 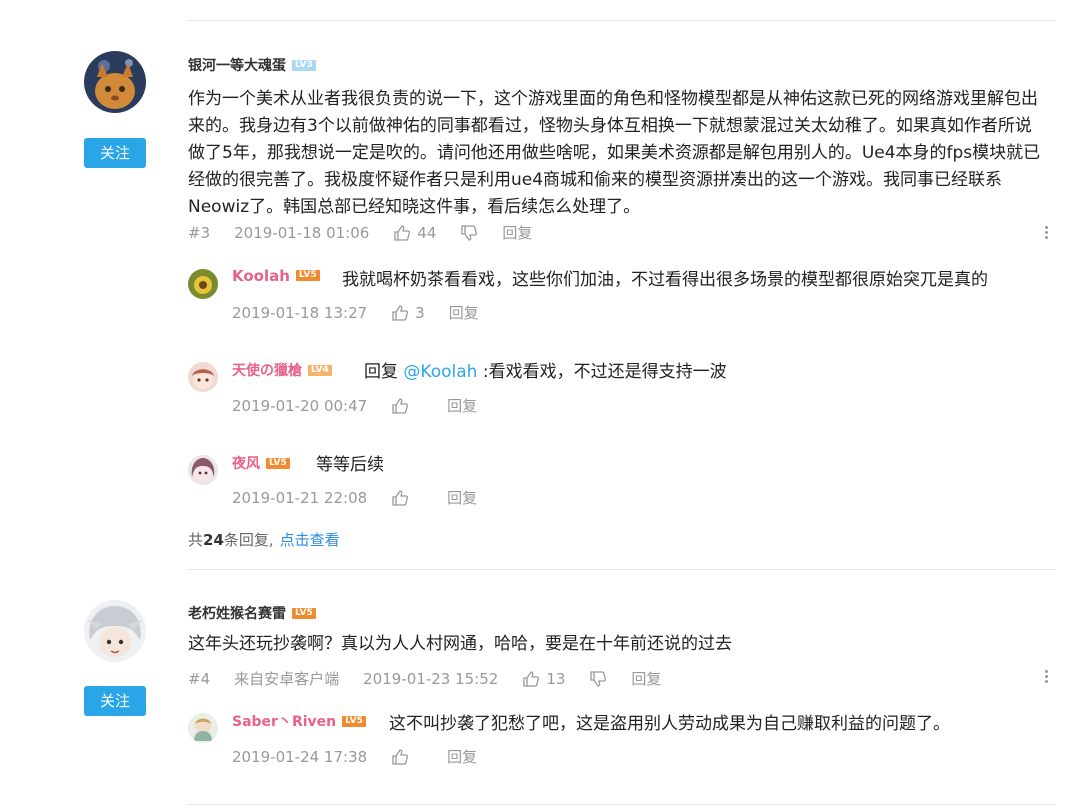 I want to click on username-text: Koolah, so click(x=261, y=276).